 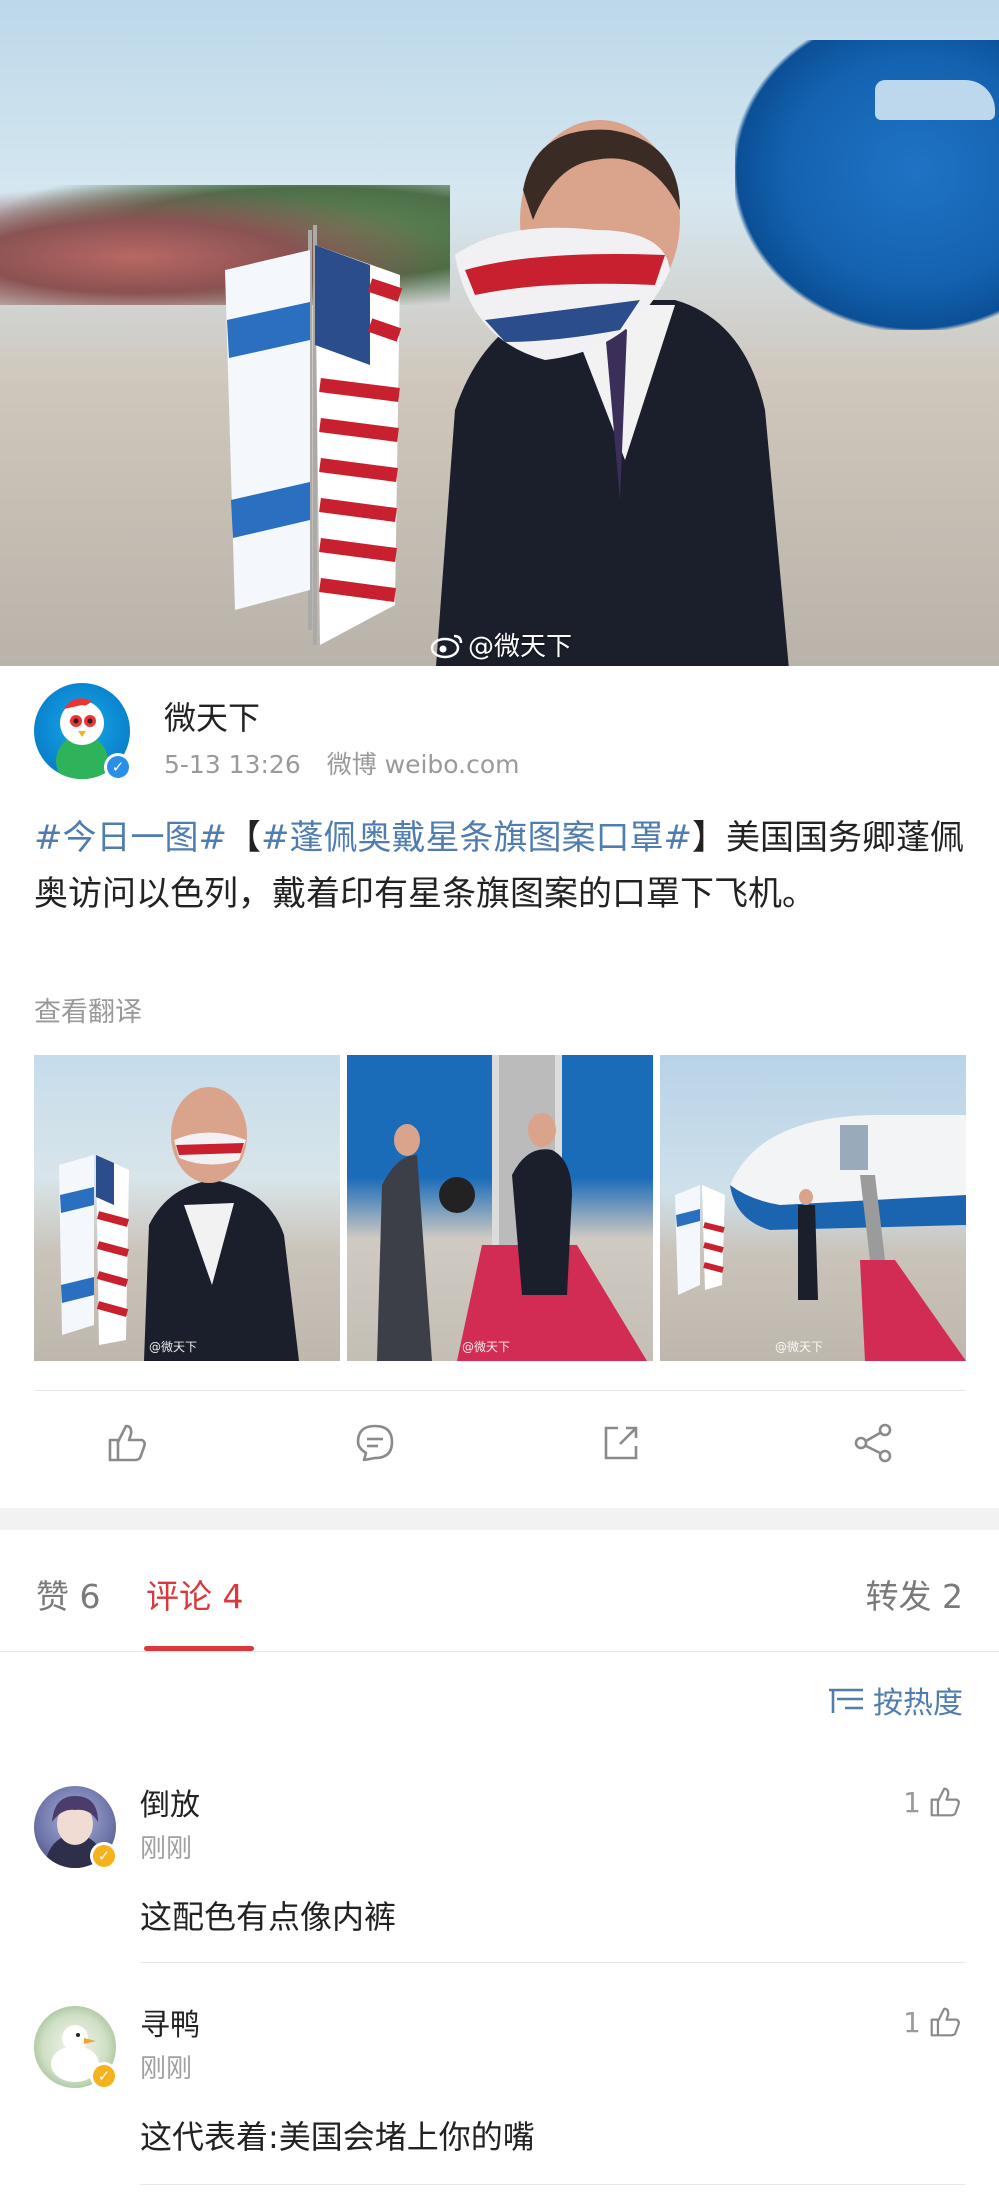 What do you see at coordinates (170, 2022) in the screenshot?
I see `commenter-name: 寻鸭` at bounding box center [170, 2022].